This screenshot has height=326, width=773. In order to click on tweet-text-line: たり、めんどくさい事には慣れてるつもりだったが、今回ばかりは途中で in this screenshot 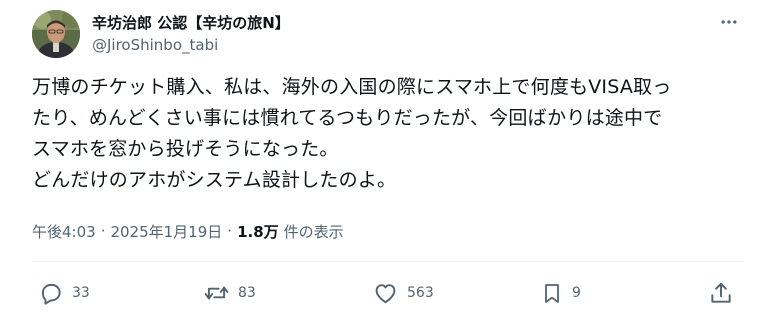, I will do `click(347, 118)`.